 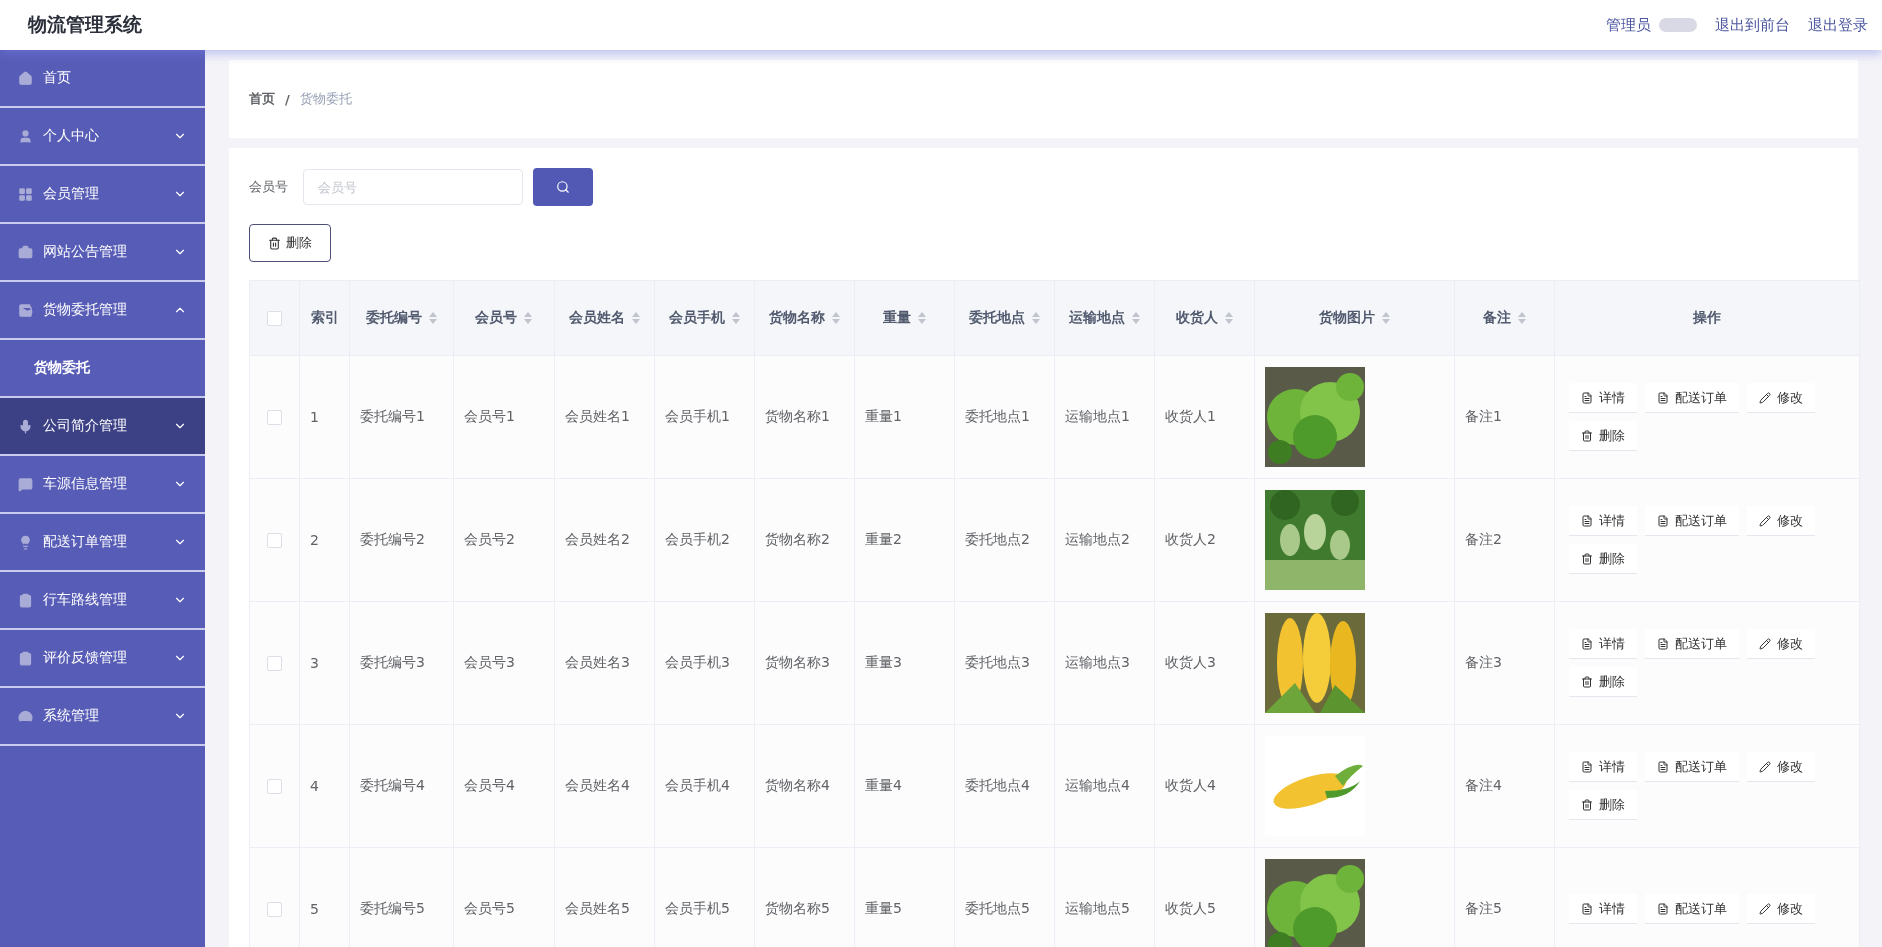 I want to click on table-cell: 备注2, so click(x=1504, y=540).